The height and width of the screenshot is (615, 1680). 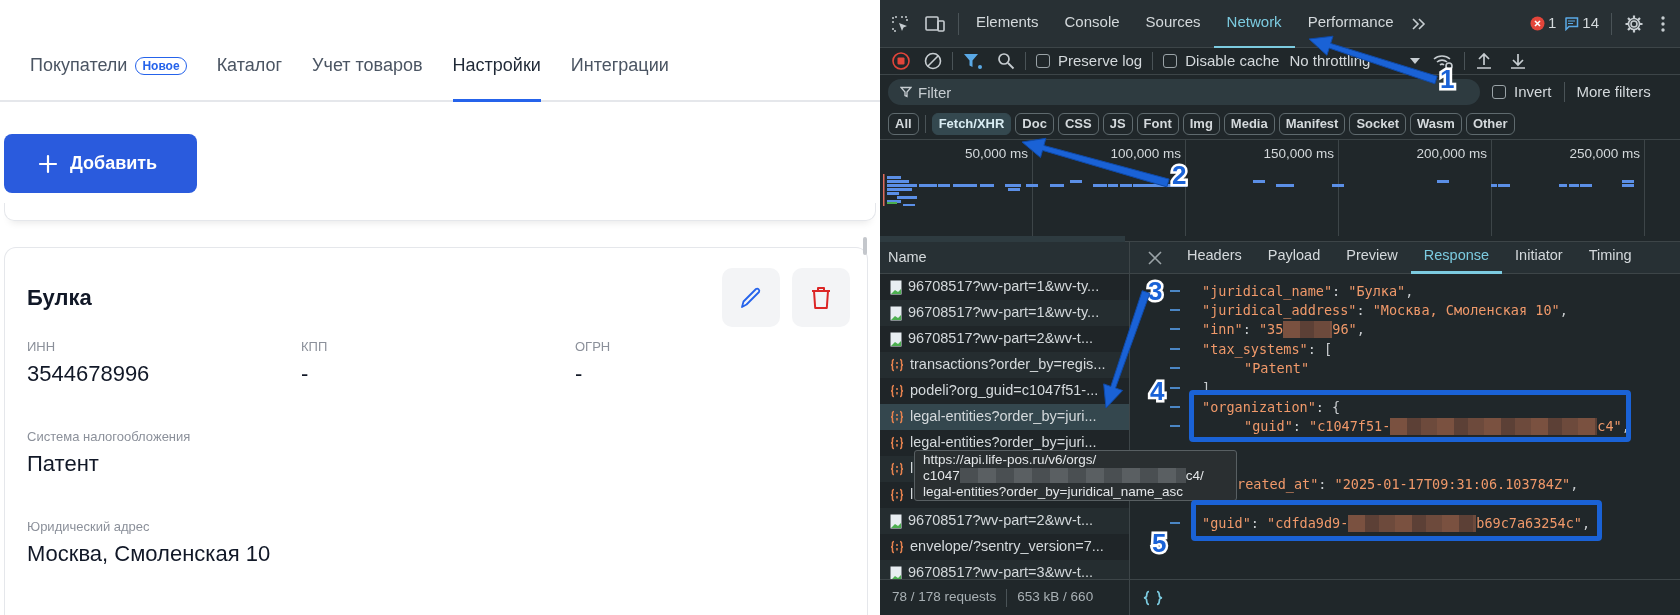 What do you see at coordinates (1613, 92) in the screenshot?
I see `more-filters-button: More filters` at bounding box center [1613, 92].